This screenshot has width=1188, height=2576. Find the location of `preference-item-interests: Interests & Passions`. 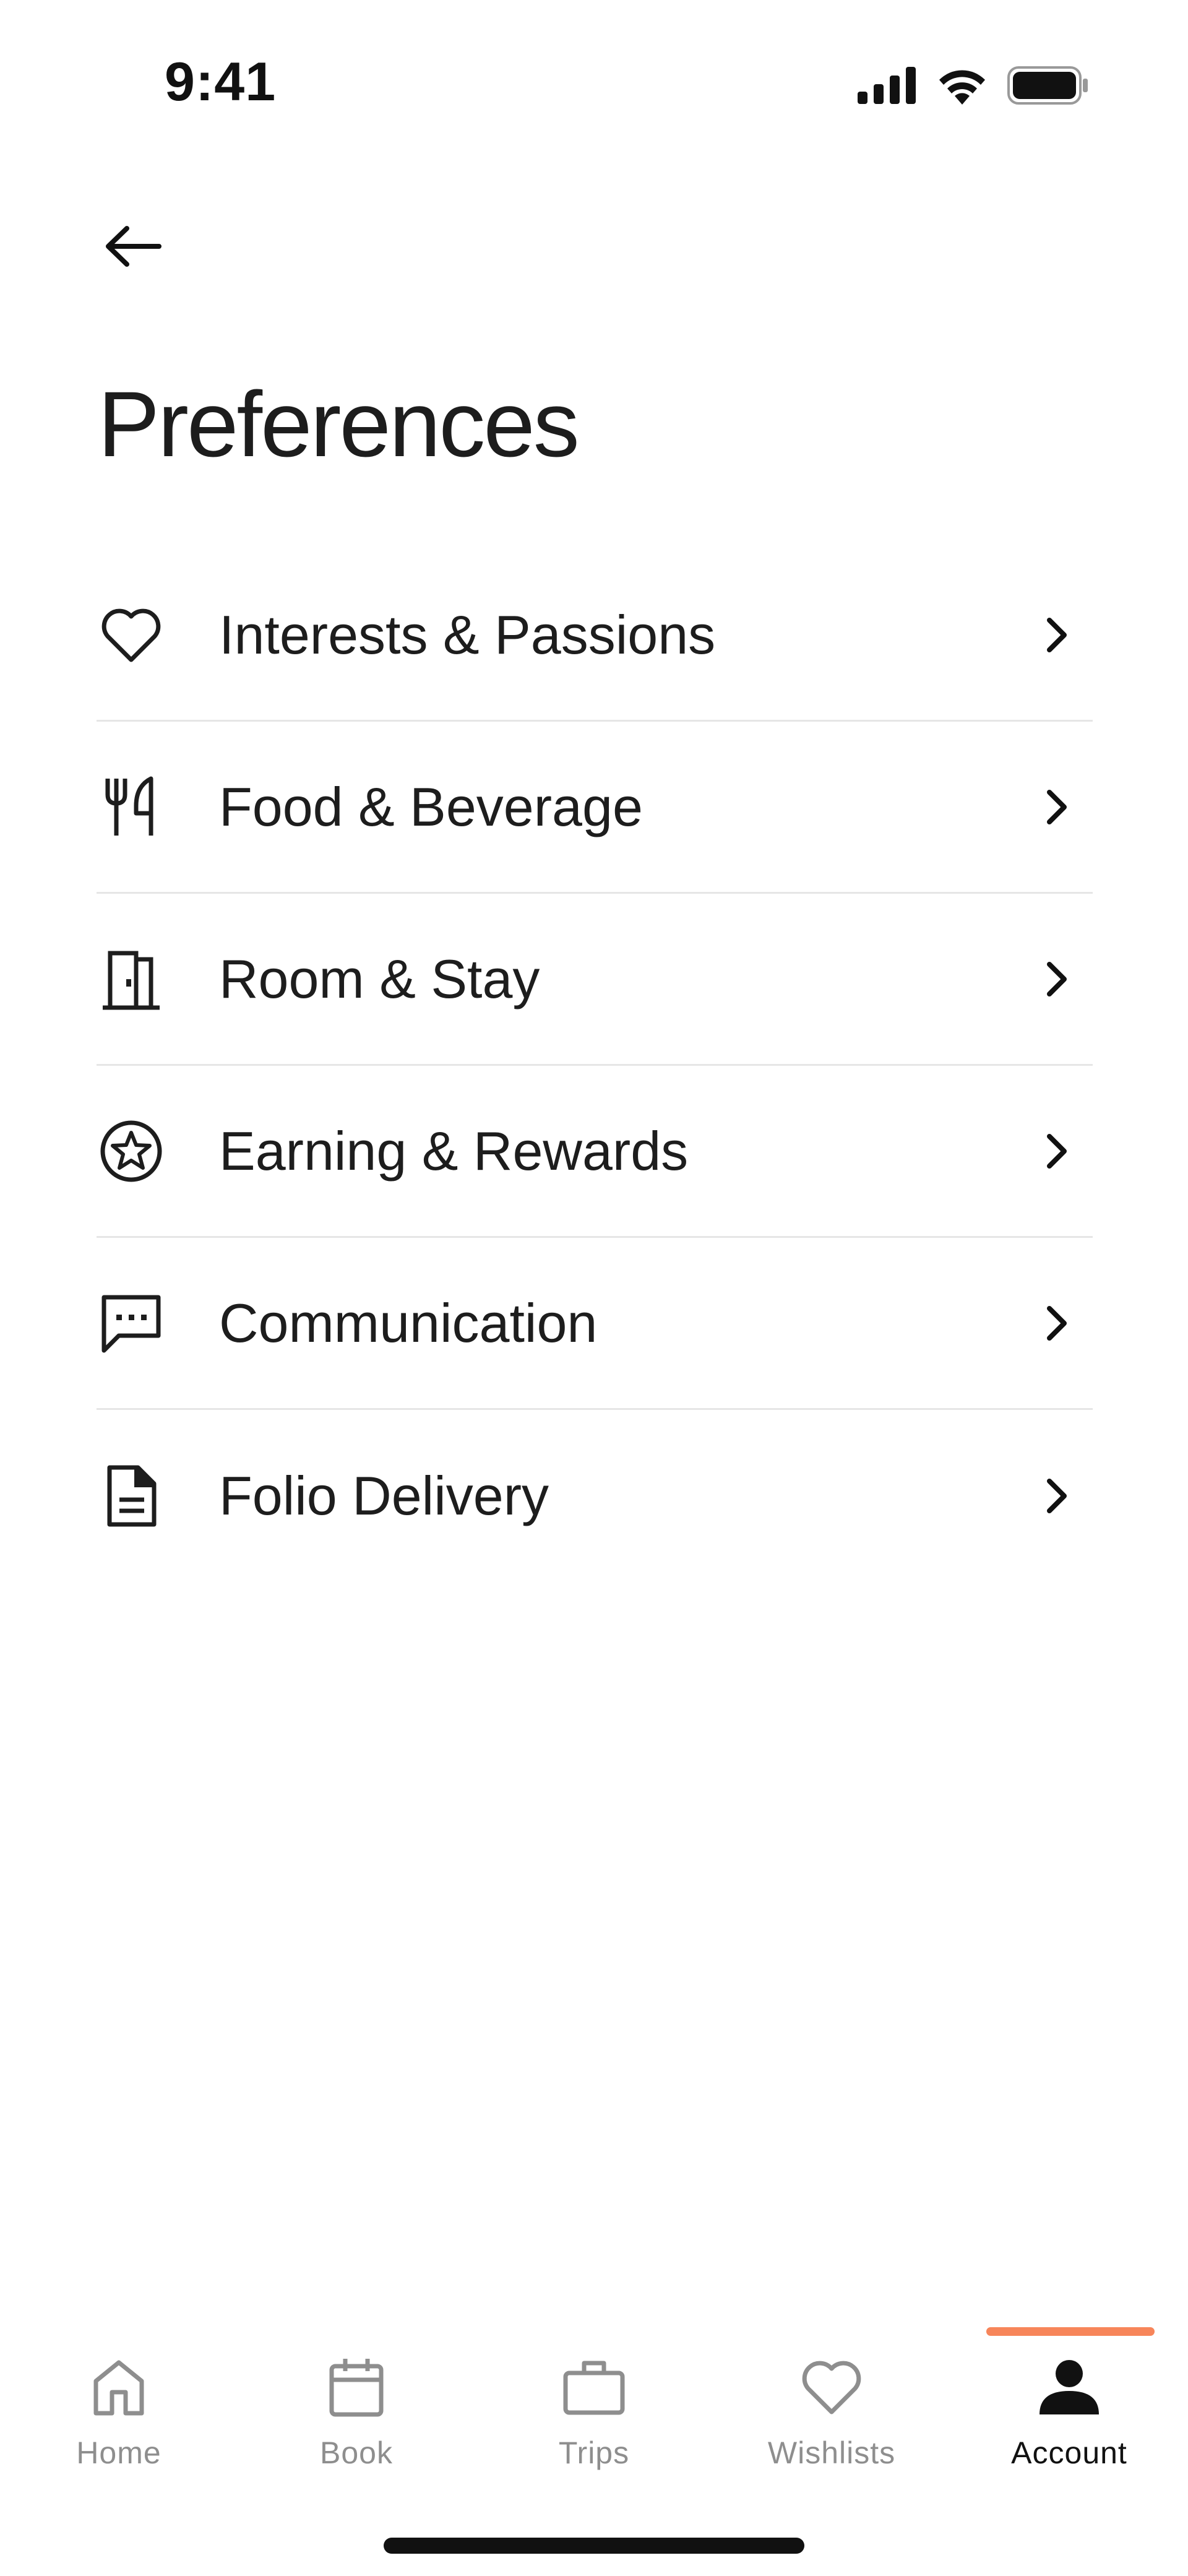

preference-item-interests: Interests & Passions is located at coordinates (595, 636).